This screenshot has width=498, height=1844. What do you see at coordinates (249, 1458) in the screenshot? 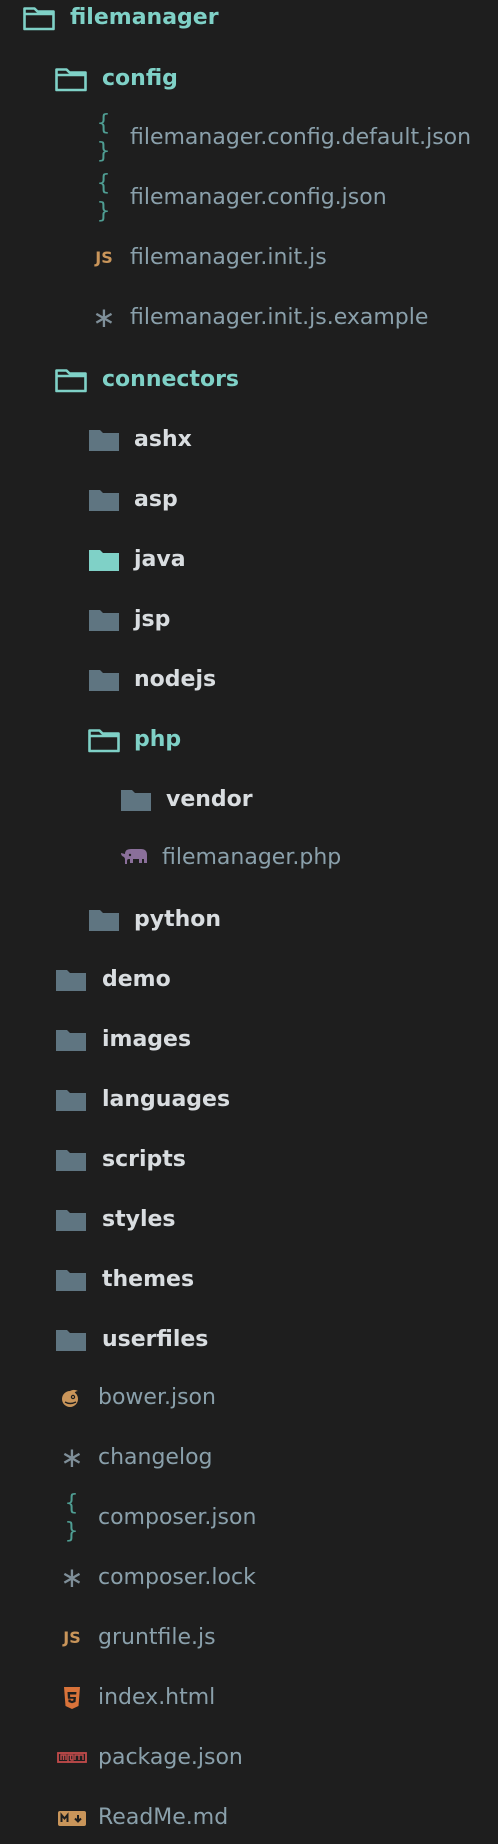
I see `tree-item-changelog: ∗ changelog` at bounding box center [249, 1458].